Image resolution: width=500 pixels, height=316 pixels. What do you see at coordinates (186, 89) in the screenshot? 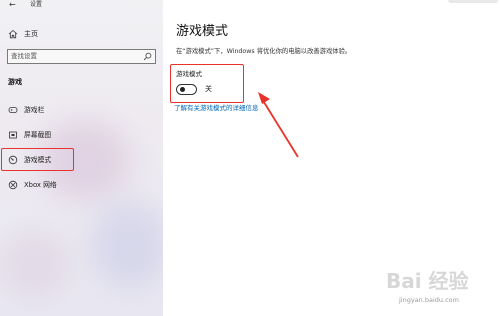
I see `game-mode-toggle` at bounding box center [186, 89].